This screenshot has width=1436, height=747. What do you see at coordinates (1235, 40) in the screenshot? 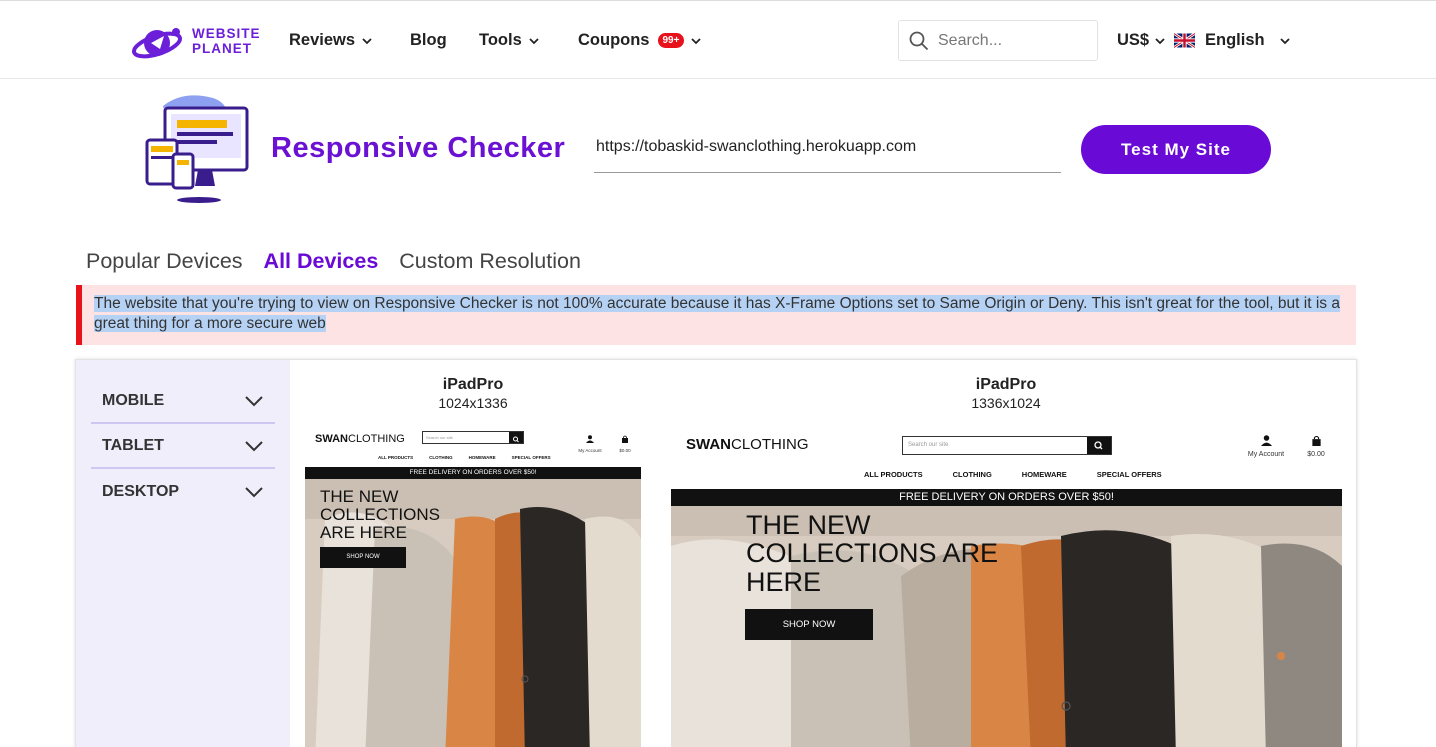
I see `language-label: English` at bounding box center [1235, 40].